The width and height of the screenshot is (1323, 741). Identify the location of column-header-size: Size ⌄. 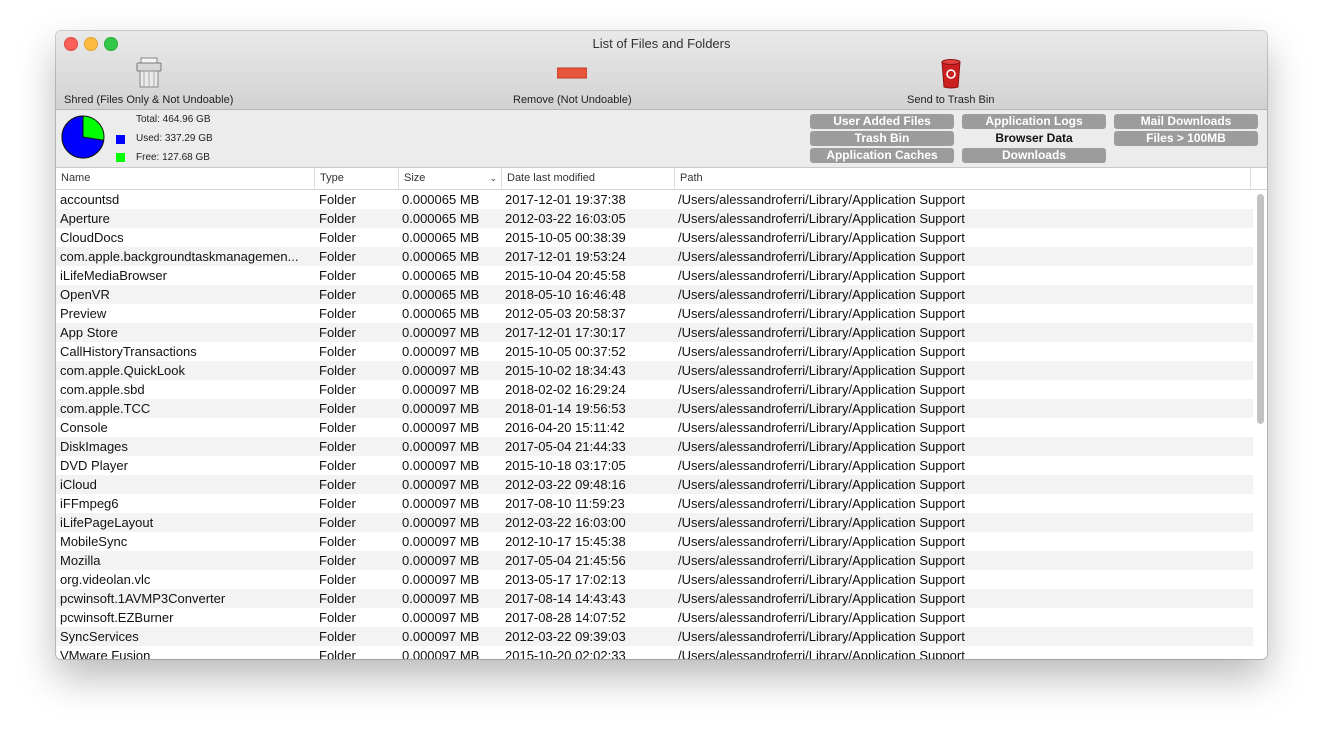
(450, 178).